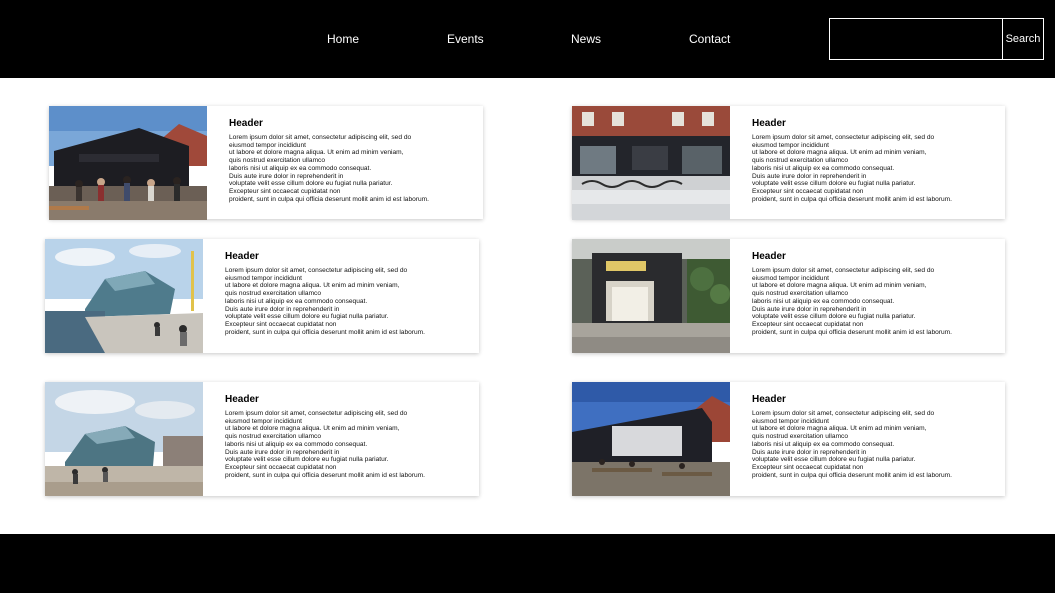 This screenshot has width=1055, height=593. What do you see at coordinates (527, 563) in the screenshot?
I see `footer-bar` at bounding box center [527, 563].